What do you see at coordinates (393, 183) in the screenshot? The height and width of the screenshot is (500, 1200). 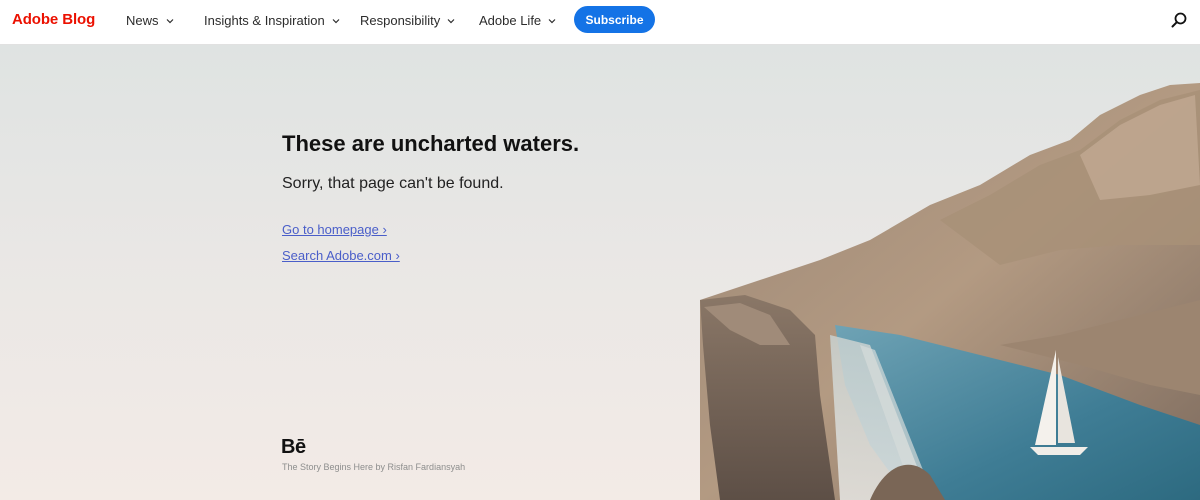 I see `error-message: Sorry, that page can't be found.` at bounding box center [393, 183].